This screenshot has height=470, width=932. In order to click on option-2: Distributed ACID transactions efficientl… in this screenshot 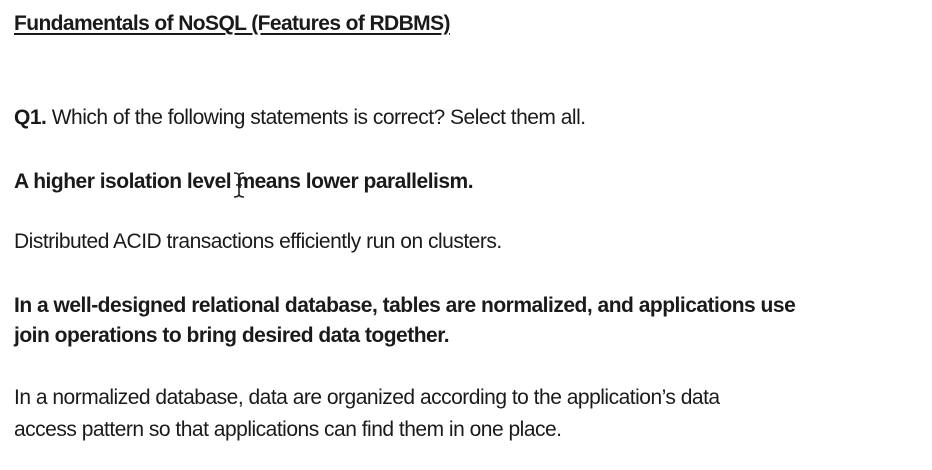, I will do `click(258, 242)`.